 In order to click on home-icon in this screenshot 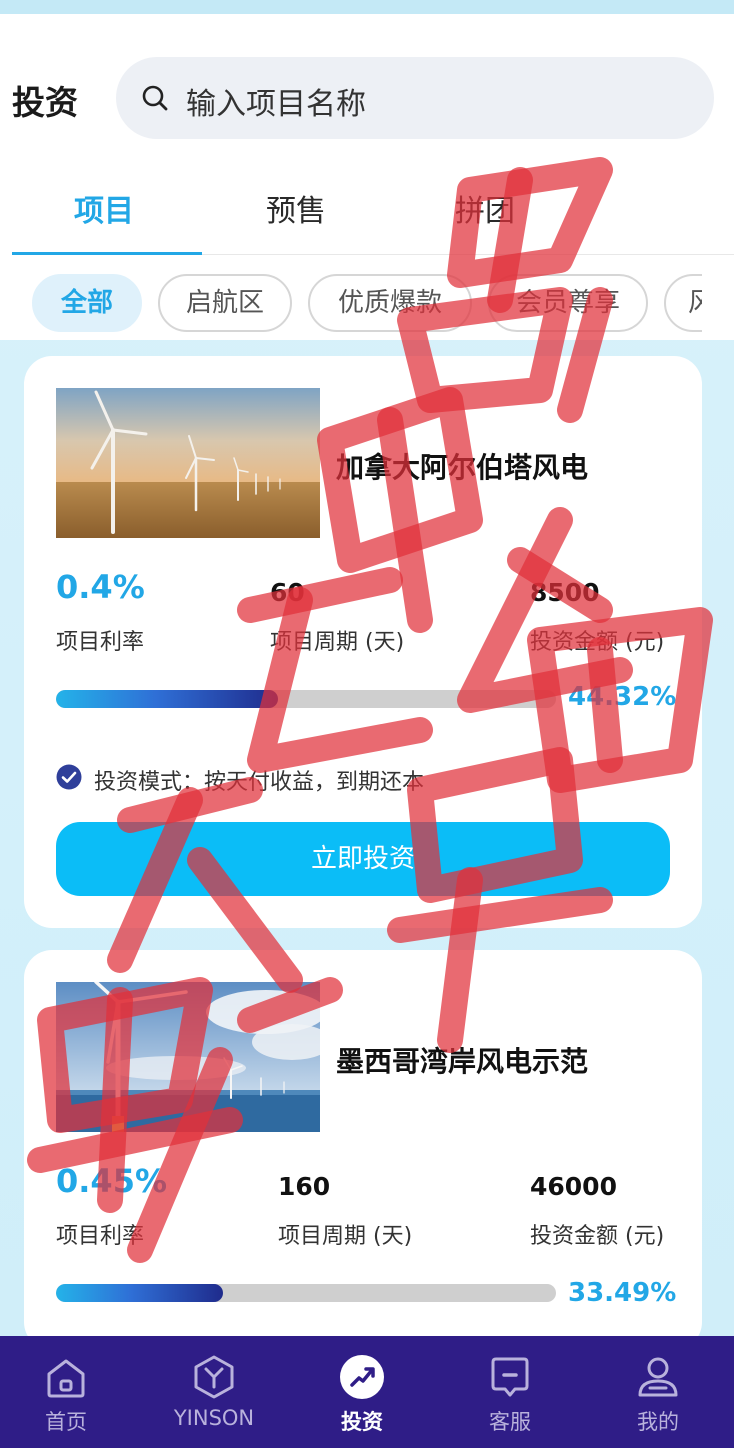, I will do `click(66, 1378)`.